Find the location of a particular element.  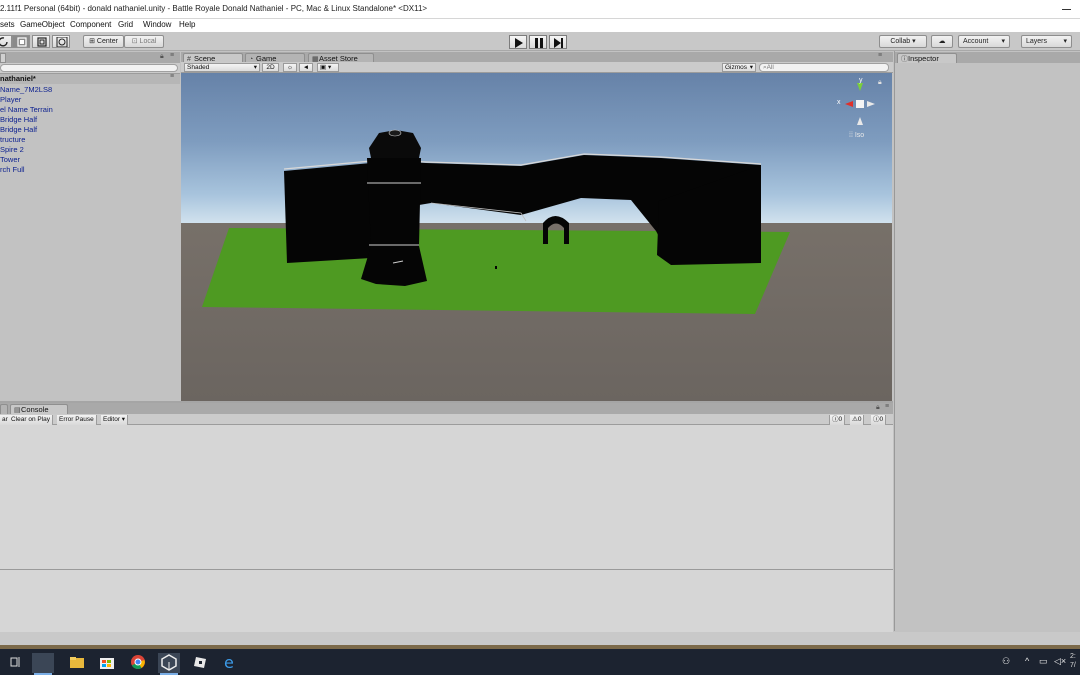

pivot-icon: ⊞ is located at coordinates (92, 41).